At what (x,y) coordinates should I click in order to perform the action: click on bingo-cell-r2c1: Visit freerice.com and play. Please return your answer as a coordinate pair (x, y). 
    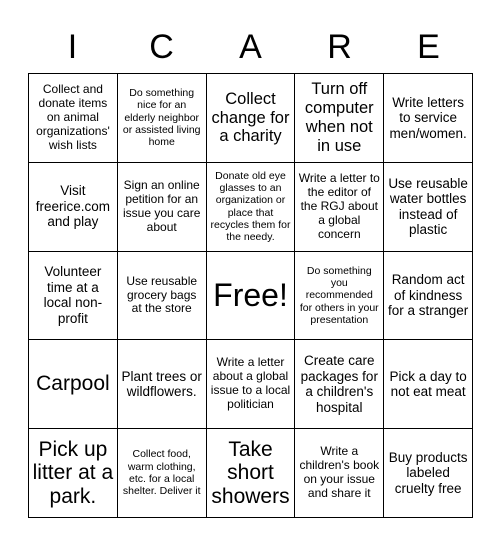
    Looking at the image, I should click on (73, 207).